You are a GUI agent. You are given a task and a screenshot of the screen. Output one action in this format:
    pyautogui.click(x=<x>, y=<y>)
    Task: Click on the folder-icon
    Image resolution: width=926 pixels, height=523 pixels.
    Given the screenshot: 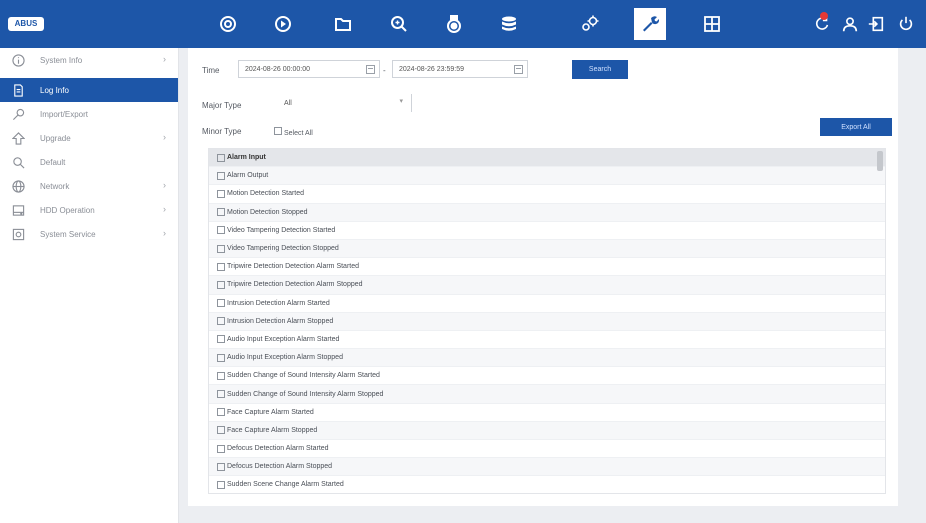 What is the action you would take?
    pyautogui.click(x=343, y=24)
    